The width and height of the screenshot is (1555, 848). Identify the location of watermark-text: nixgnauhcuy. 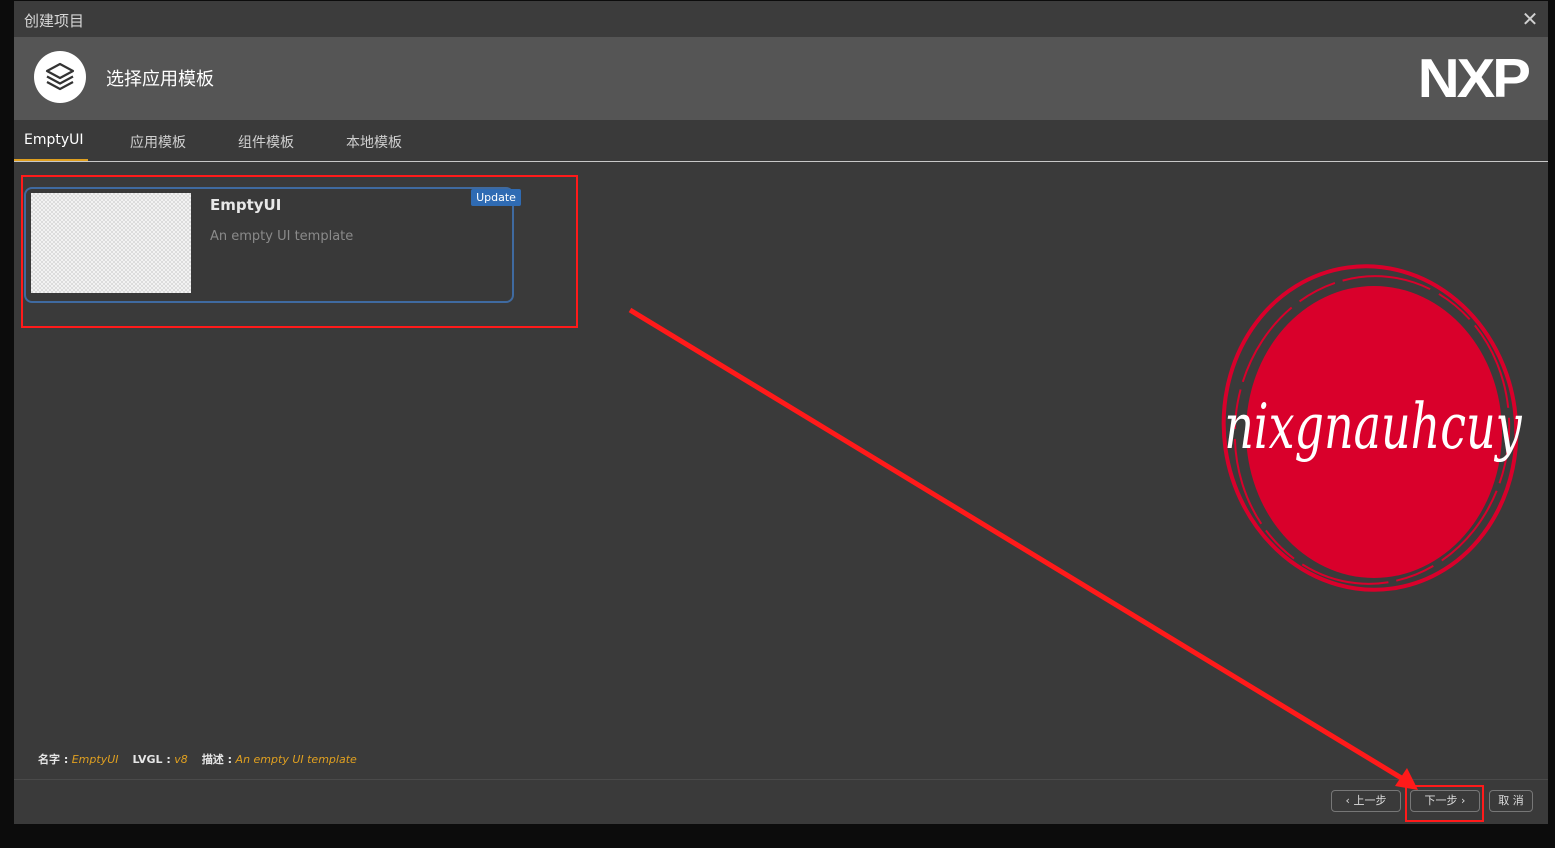
(1373, 426).